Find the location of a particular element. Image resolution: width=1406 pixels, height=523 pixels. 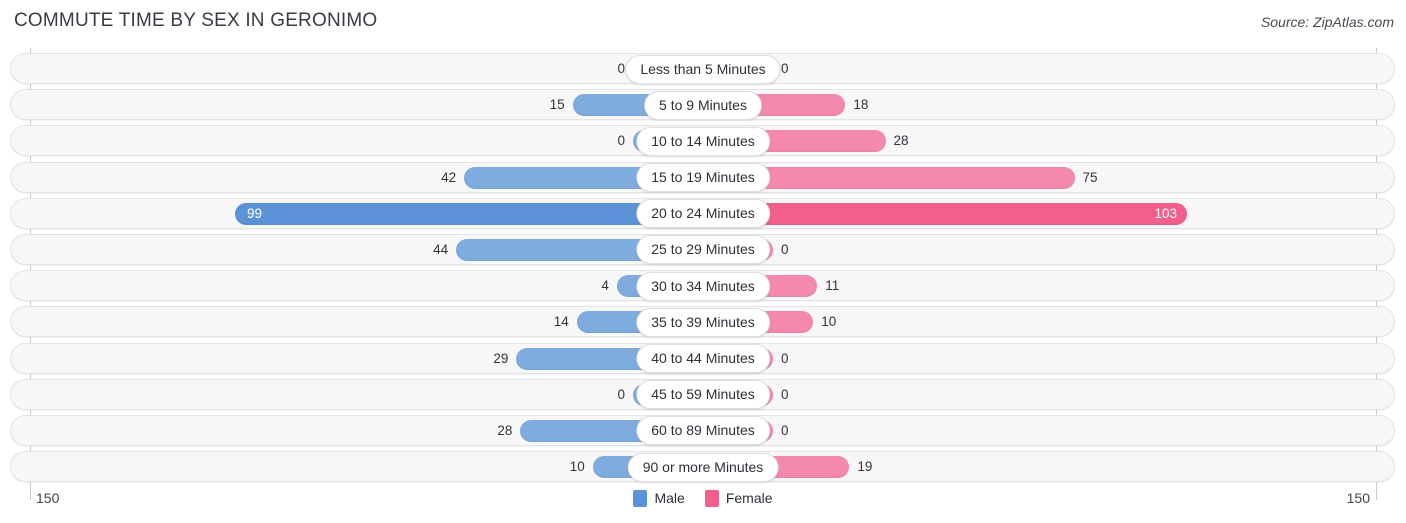

chart-row: 0 28 10 to 14 Minutes is located at coordinates (703, 141).